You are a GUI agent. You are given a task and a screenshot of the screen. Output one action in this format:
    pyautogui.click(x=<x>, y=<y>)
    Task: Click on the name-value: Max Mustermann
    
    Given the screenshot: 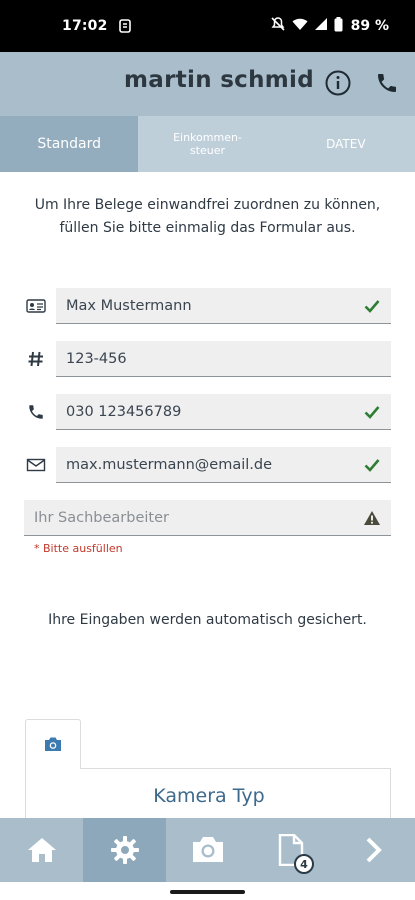 What is the action you would take?
    pyautogui.click(x=129, y=305)
    